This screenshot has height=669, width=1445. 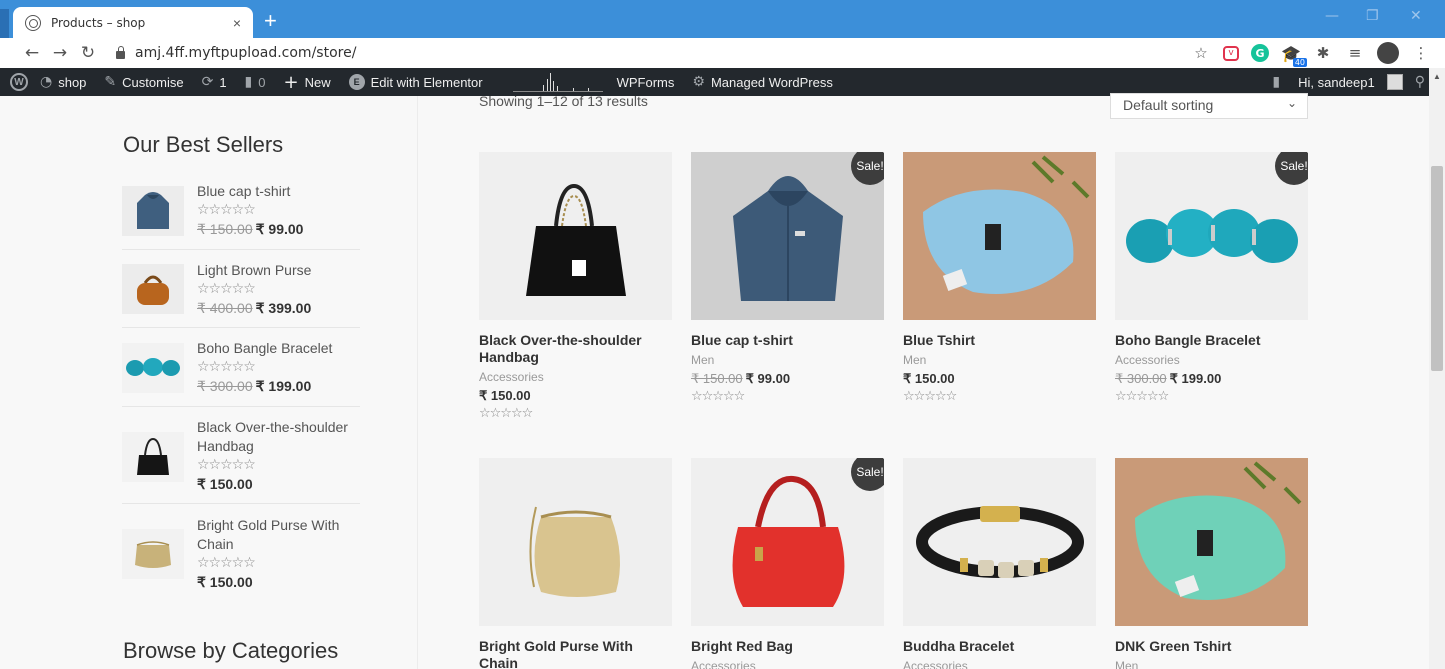 I want to click on wordpress-favicon-icon, so click(x=33, y=22).